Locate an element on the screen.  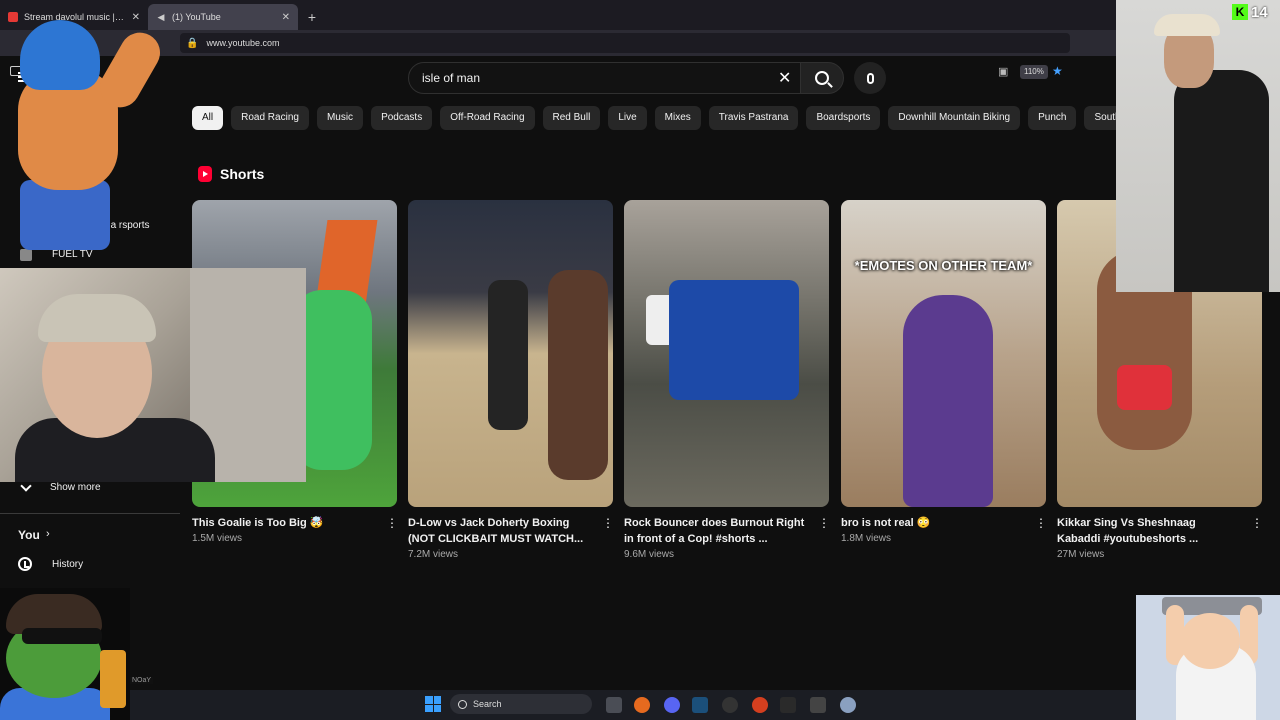
thumbnail-caption: *EMOTES ON OTHER TEAM* is located at coordinates (943, 265).